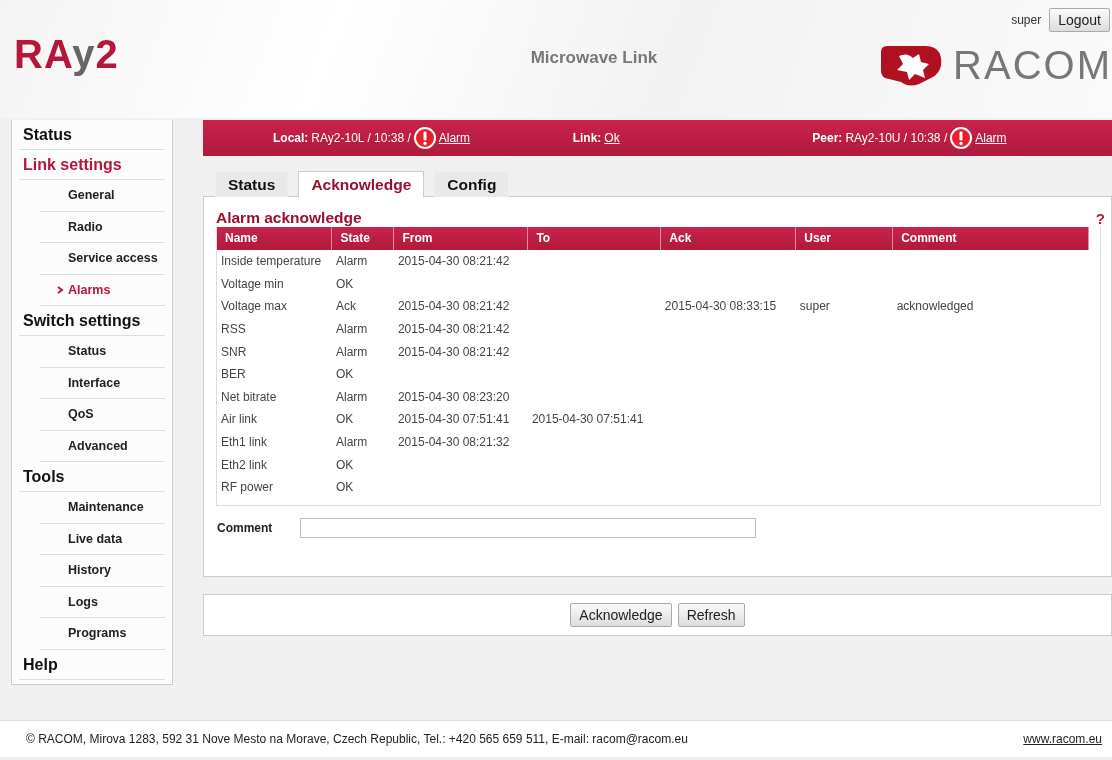  Describe the element at coordinates (94, 382) in the screenshot. I see `sidebar-item: Interface` at that location.